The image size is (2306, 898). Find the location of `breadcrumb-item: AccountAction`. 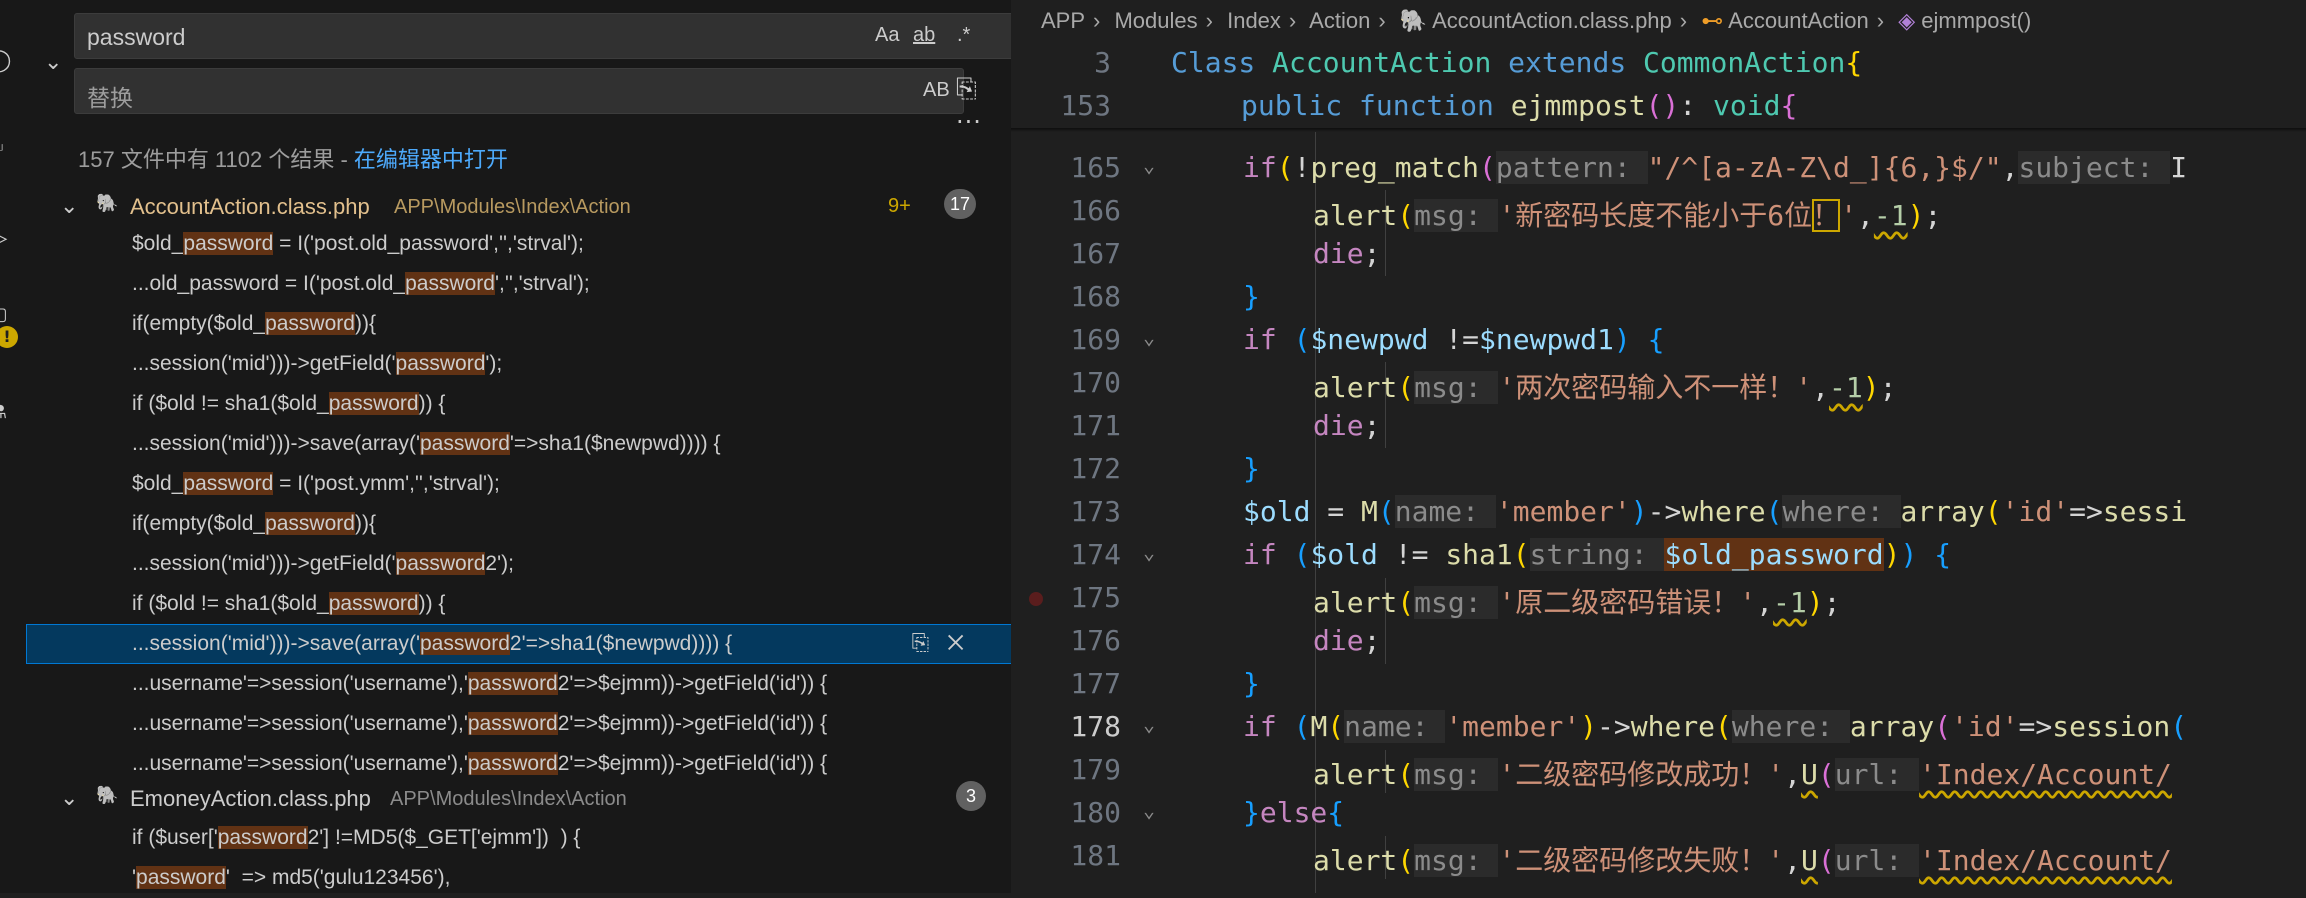

breadcrumb-item: AccountAction is located at coordinates (1798, 20).